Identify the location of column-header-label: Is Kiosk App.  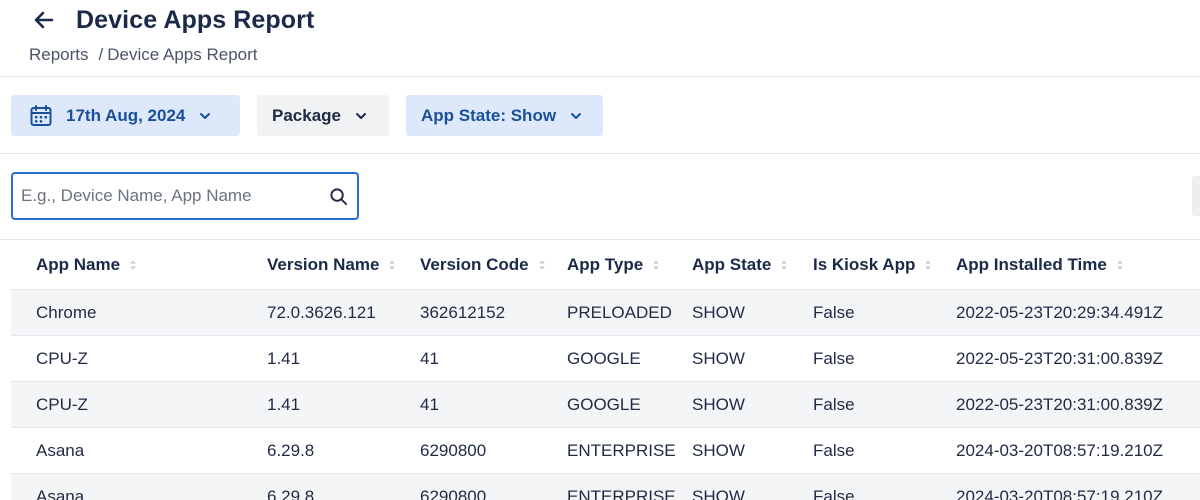
(864, 264).